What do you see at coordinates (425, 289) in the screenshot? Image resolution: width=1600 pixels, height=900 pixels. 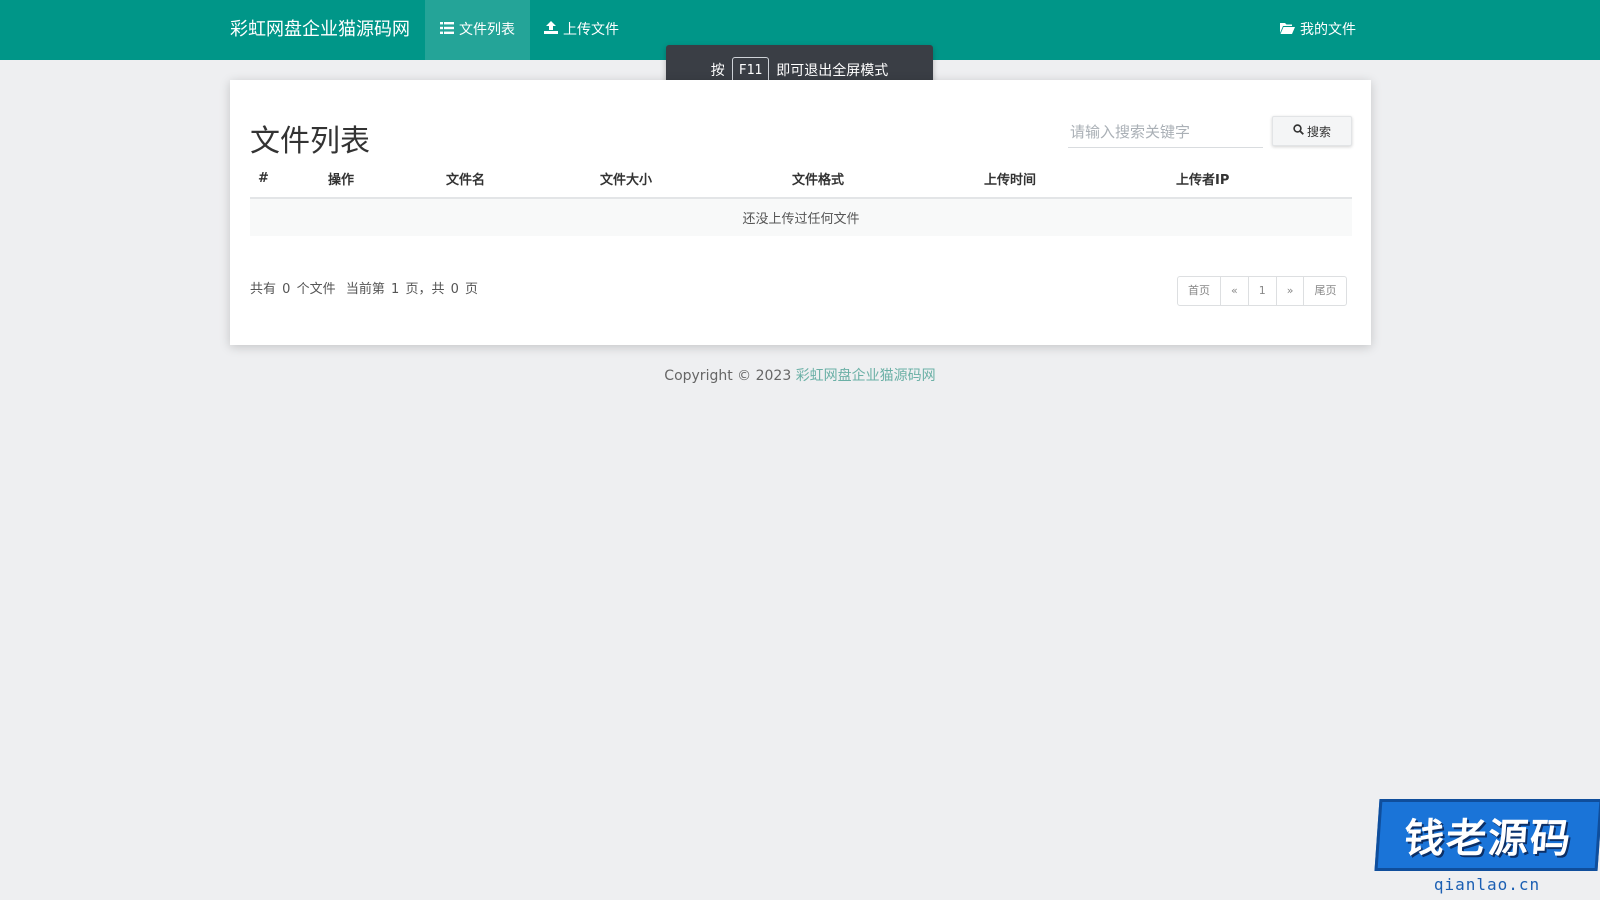 I see `summary-current-suffix: 页，共` at bounding box center [425, 289].